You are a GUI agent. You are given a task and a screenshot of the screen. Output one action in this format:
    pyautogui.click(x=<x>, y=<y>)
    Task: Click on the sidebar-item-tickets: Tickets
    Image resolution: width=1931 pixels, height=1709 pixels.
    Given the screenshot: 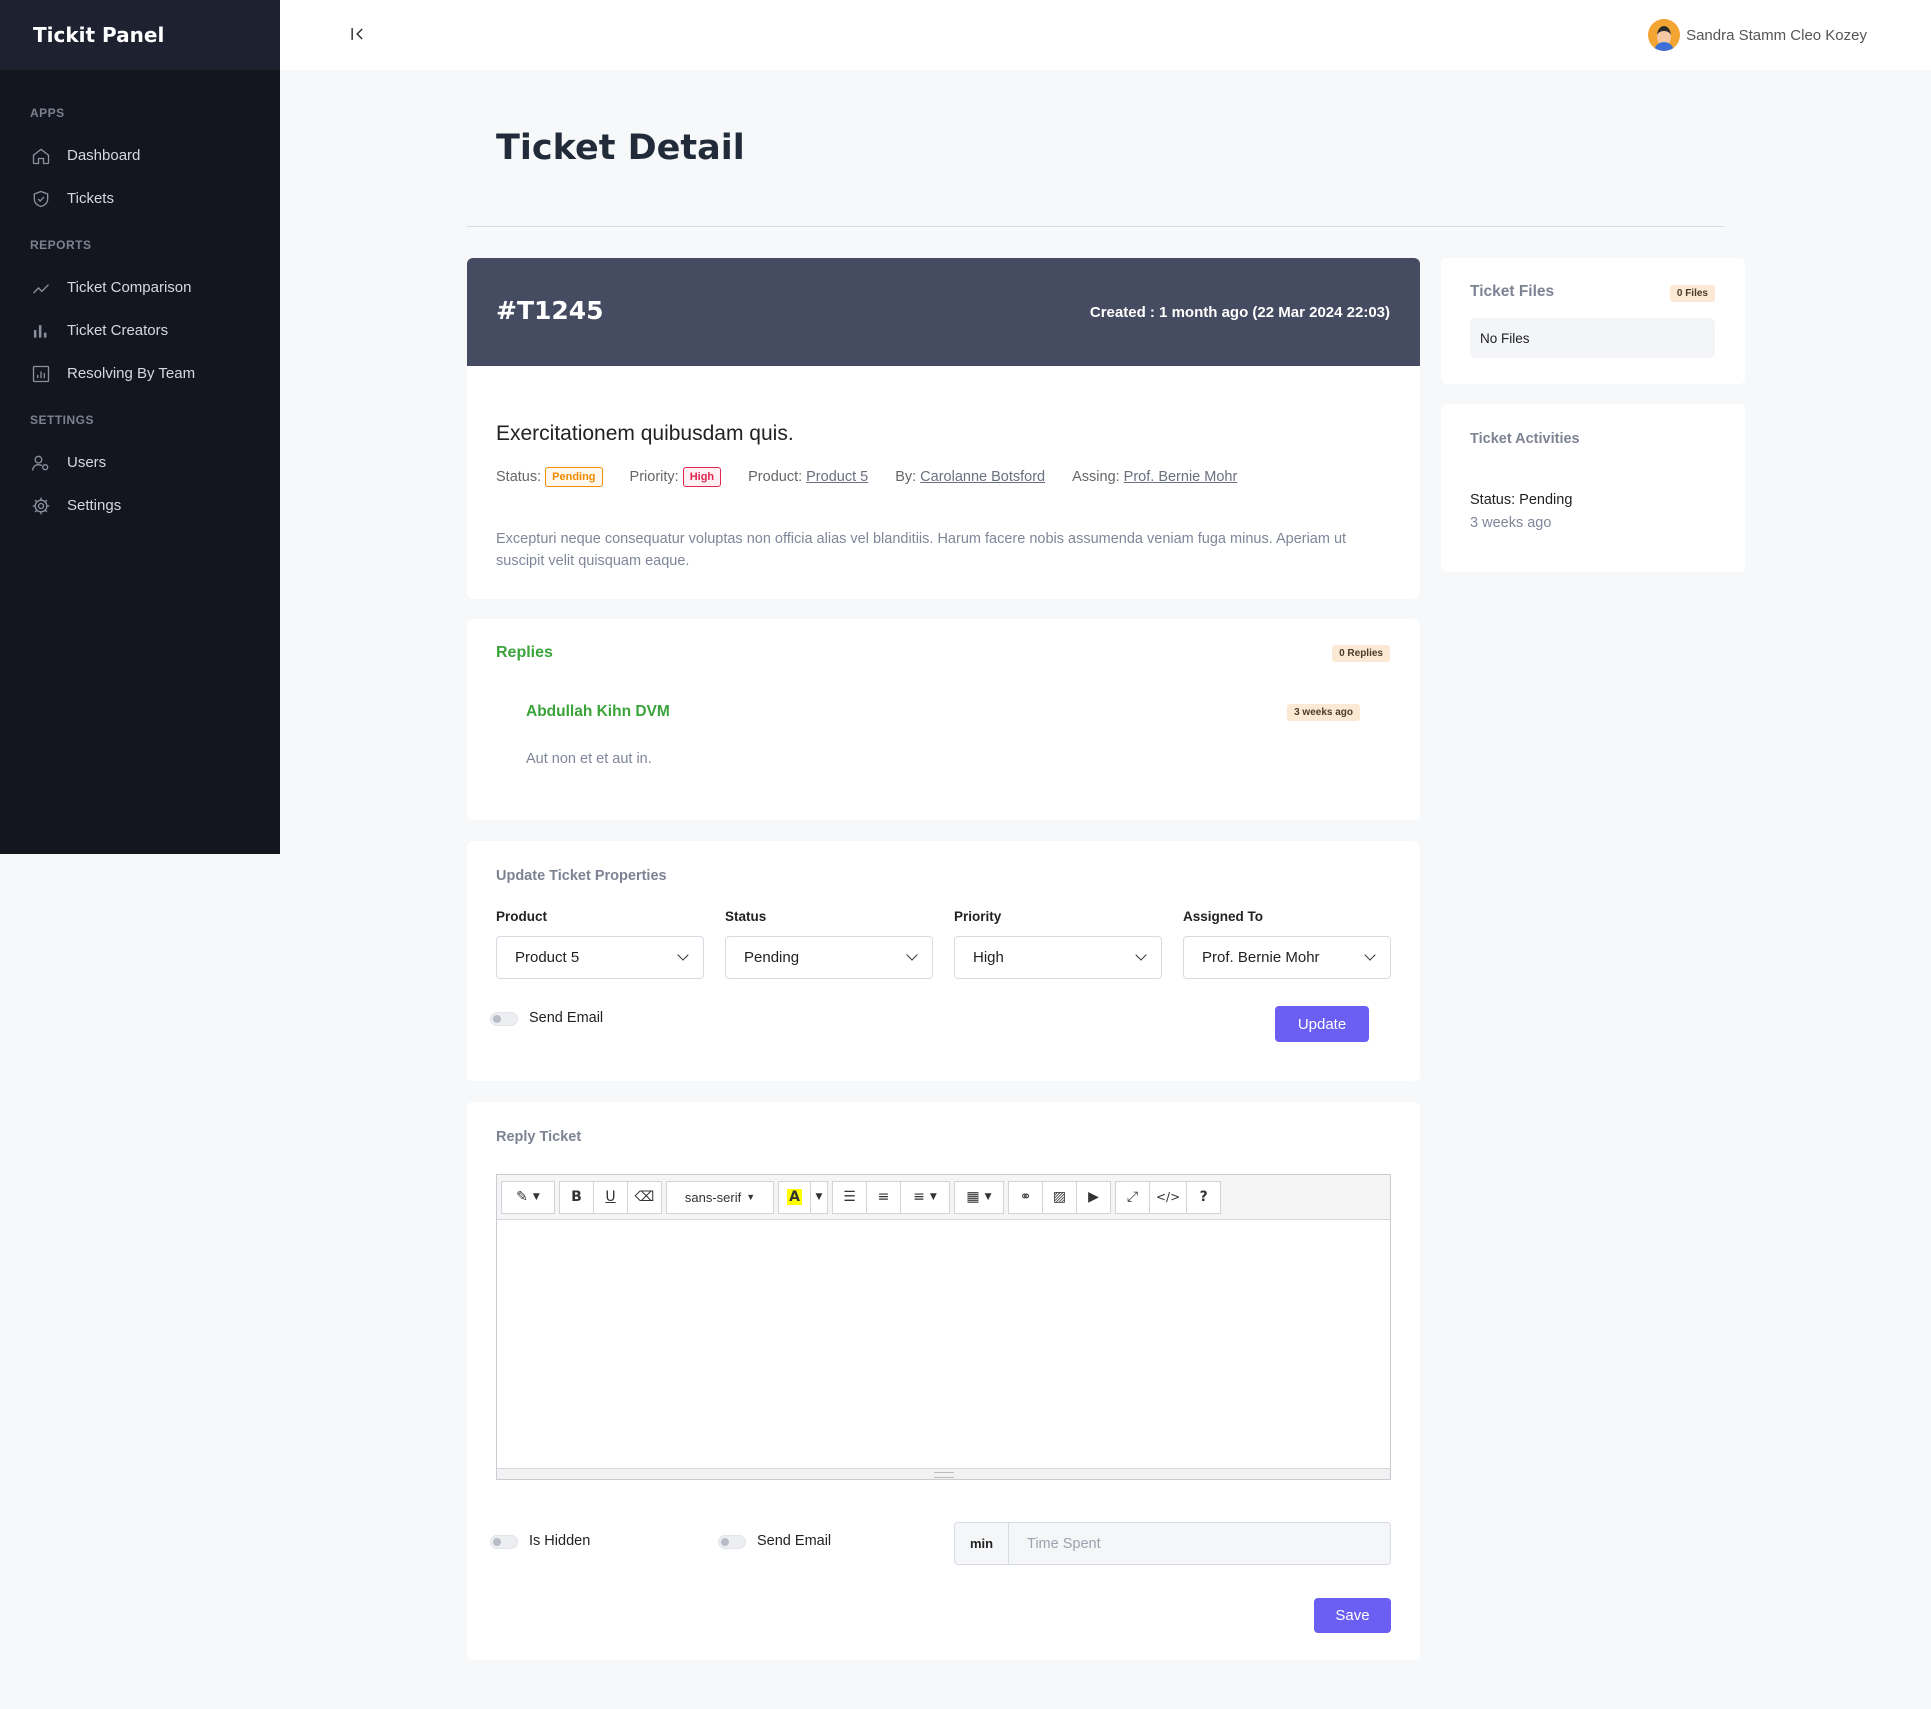 What is the action you would take?
    pyautogui.click(x=140, y=198)
    